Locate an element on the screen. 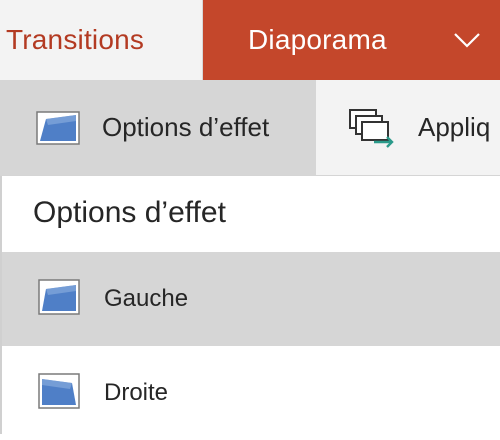 This screenshot has height=440, width=500. tab-transitions-label: Transitions is located at coordinates (75, 39).